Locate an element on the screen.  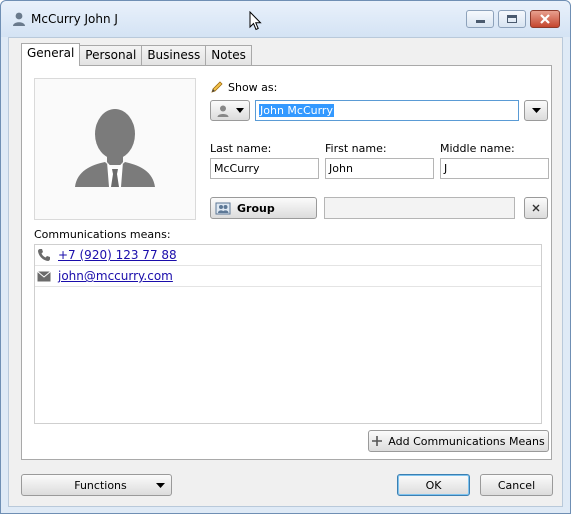
group-field is located at coordinates (419, 208).